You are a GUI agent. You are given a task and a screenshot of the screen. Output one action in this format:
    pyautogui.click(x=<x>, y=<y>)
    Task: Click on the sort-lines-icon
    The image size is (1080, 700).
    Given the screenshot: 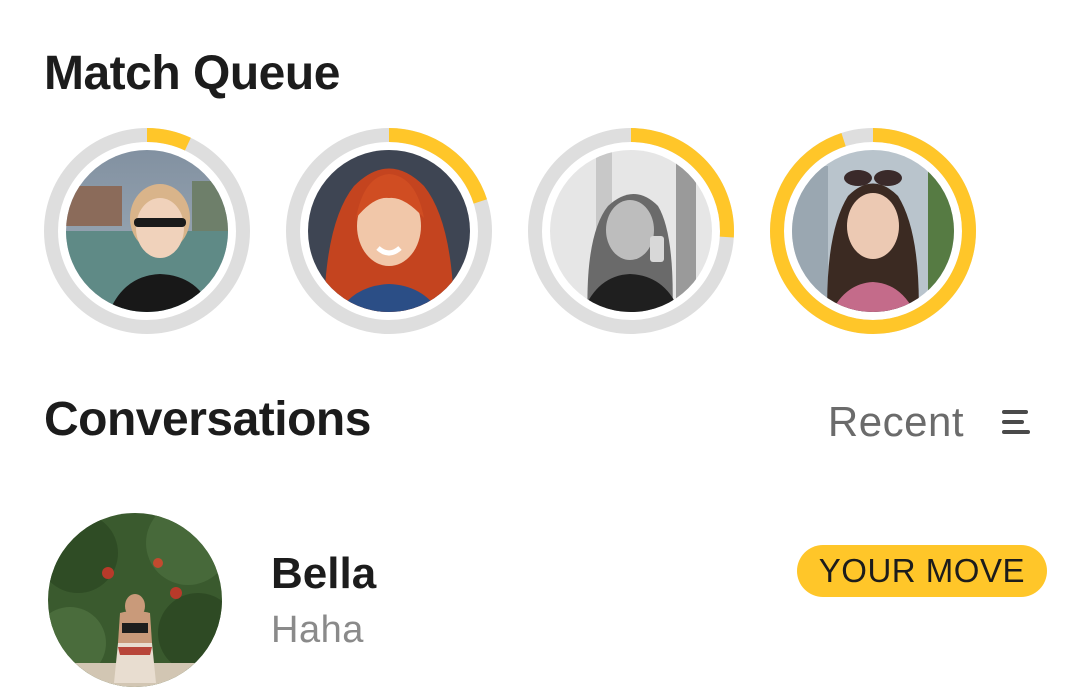 What is the action you would take?
    pyautogui.click(x=1016, y=422)
    